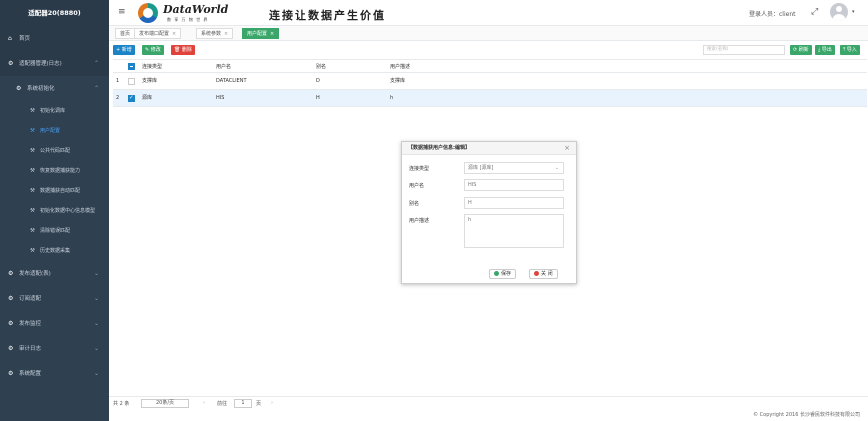  Describe the element at coordinates (54, 348) in the screenshot. I see `sidebar-item-audit-log: ⚙ 审计日志 ⌄` at that location.